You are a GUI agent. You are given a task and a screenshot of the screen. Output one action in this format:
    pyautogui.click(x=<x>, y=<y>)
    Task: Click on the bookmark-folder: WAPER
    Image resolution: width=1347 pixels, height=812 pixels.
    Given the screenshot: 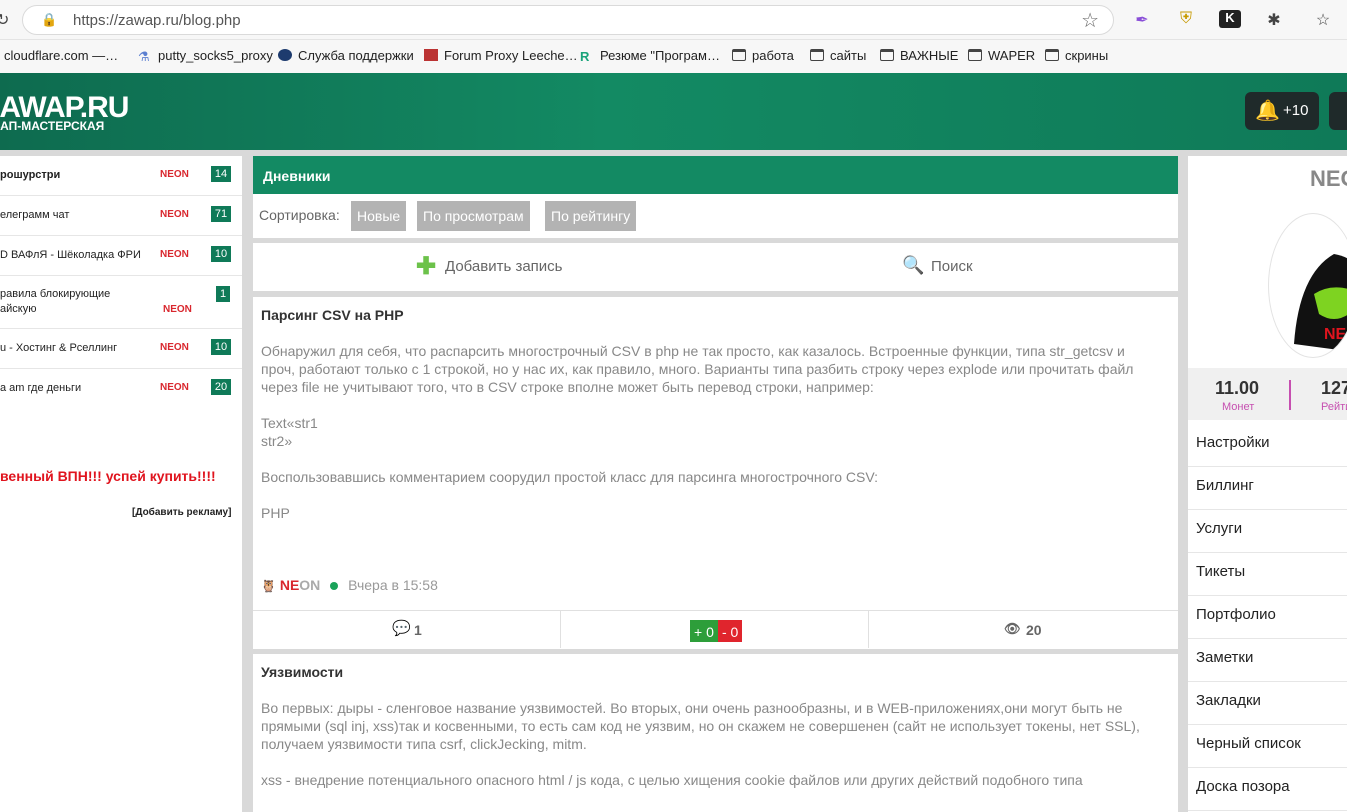 What is the action you would take?
    pyautogui.click(x=1001, y=55)
    